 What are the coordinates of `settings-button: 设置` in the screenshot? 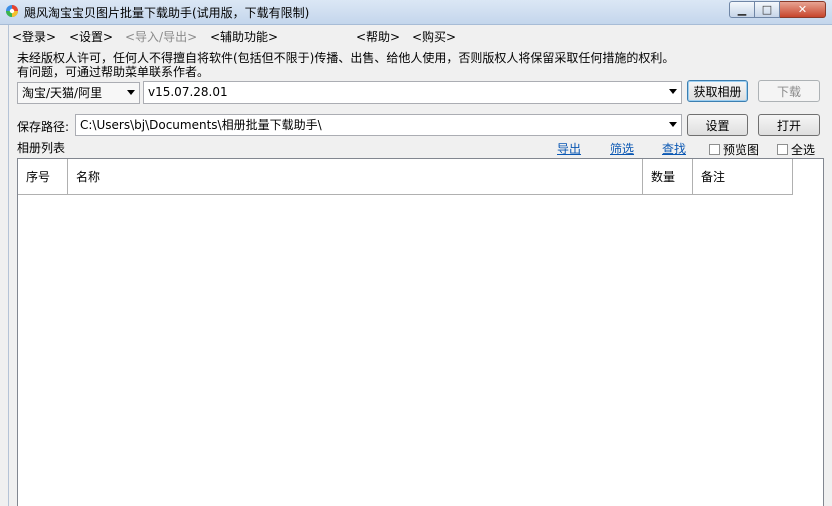 It's located at (717, 125).